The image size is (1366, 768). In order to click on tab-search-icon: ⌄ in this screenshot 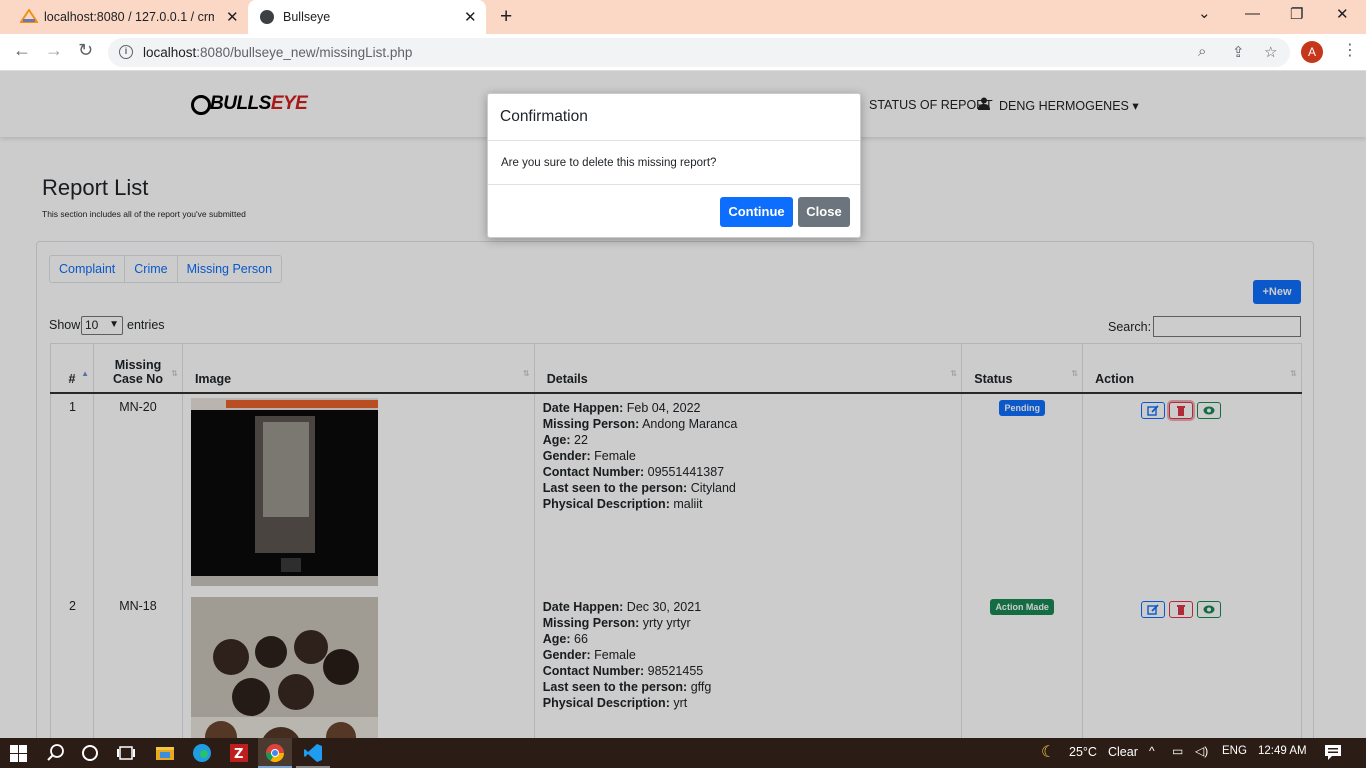, I will do `click(1204, 13)`.